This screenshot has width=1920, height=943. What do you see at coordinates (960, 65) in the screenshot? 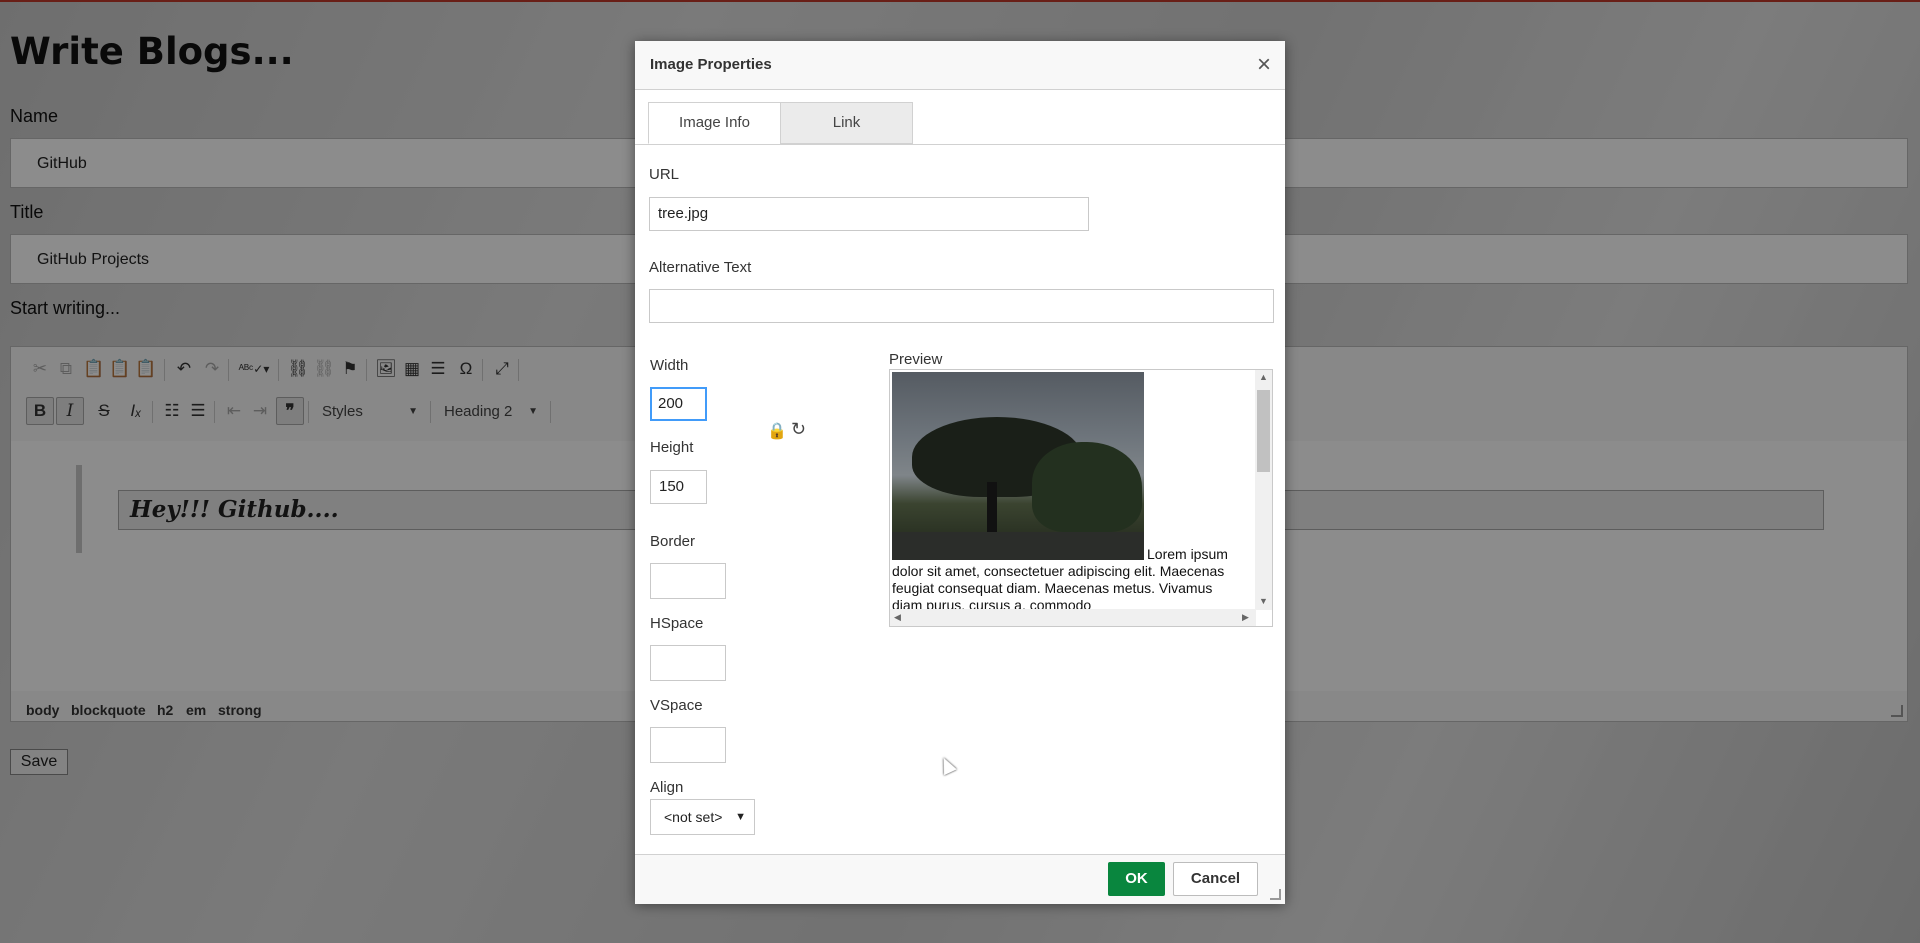
I see `dialog-header: Image Properties ×` at bounding box center [960, 65].